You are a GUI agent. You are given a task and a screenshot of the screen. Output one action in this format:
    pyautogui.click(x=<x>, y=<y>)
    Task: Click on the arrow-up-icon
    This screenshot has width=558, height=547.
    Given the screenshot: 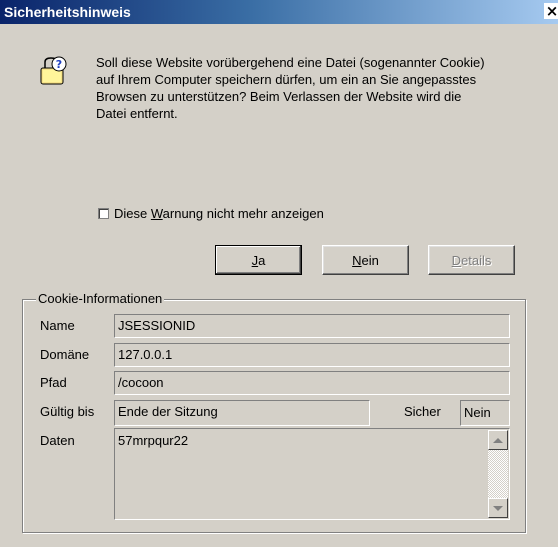 What is the action you would take?
    pyautogui.click(x=498, y=440)
    